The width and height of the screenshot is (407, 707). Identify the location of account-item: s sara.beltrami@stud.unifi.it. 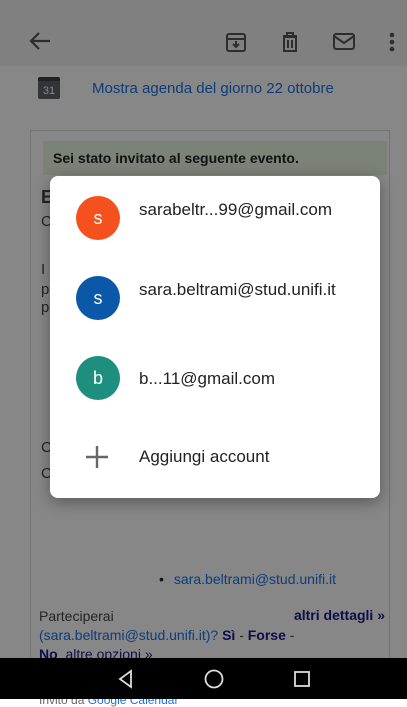
(215, 298).